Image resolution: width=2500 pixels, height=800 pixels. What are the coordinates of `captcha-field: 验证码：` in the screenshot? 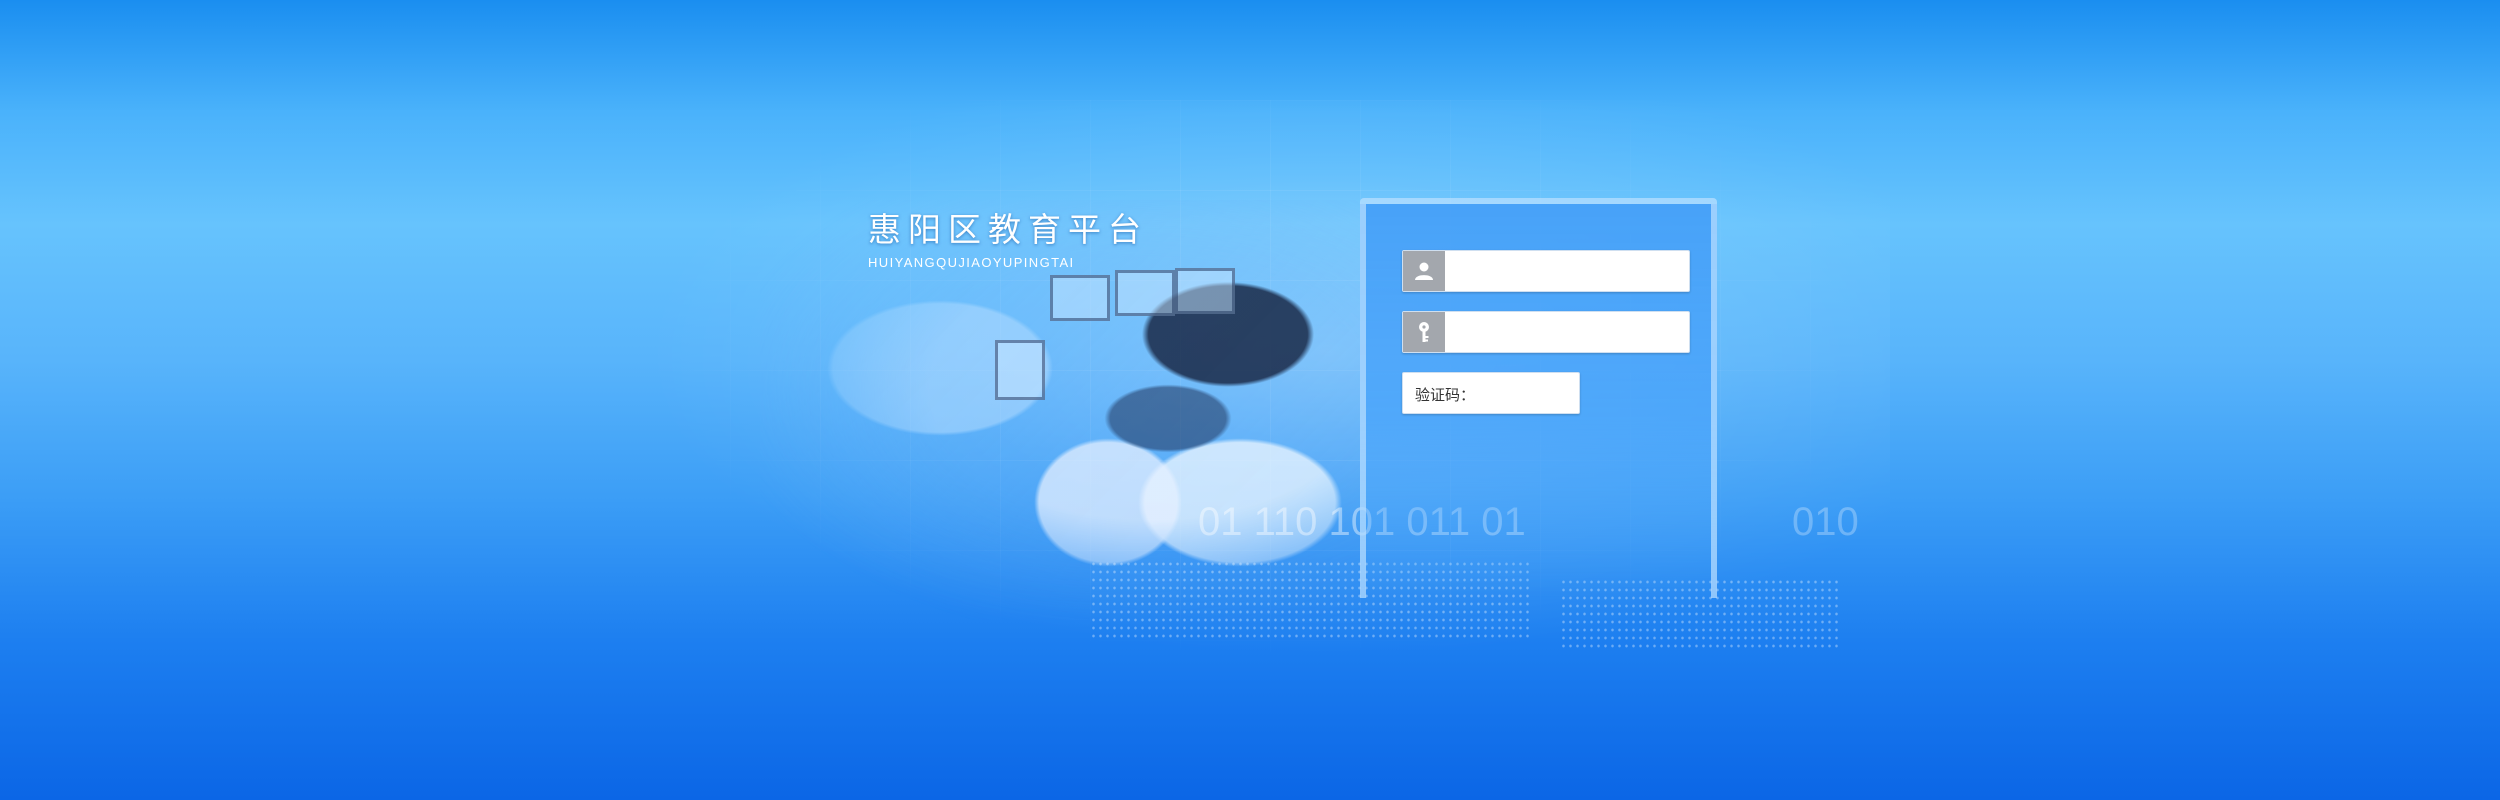 It's located at (1491, 393).